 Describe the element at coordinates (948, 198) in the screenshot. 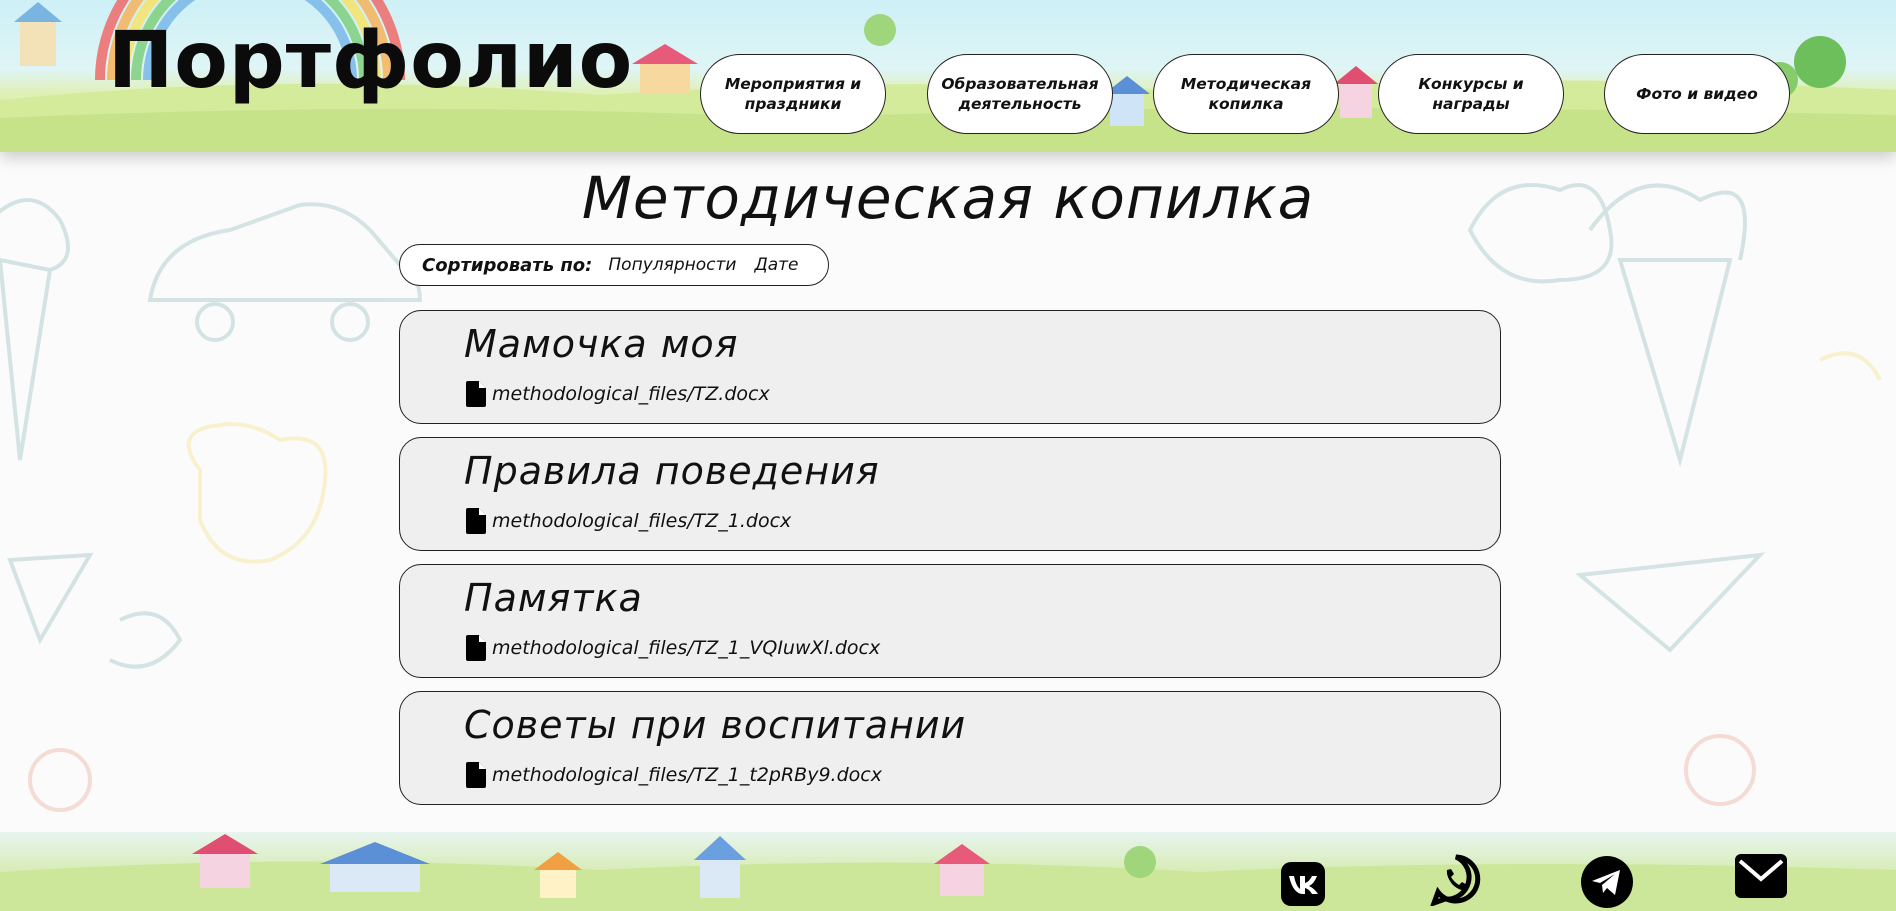

I see `page-title: Методическая копилка` at that location.